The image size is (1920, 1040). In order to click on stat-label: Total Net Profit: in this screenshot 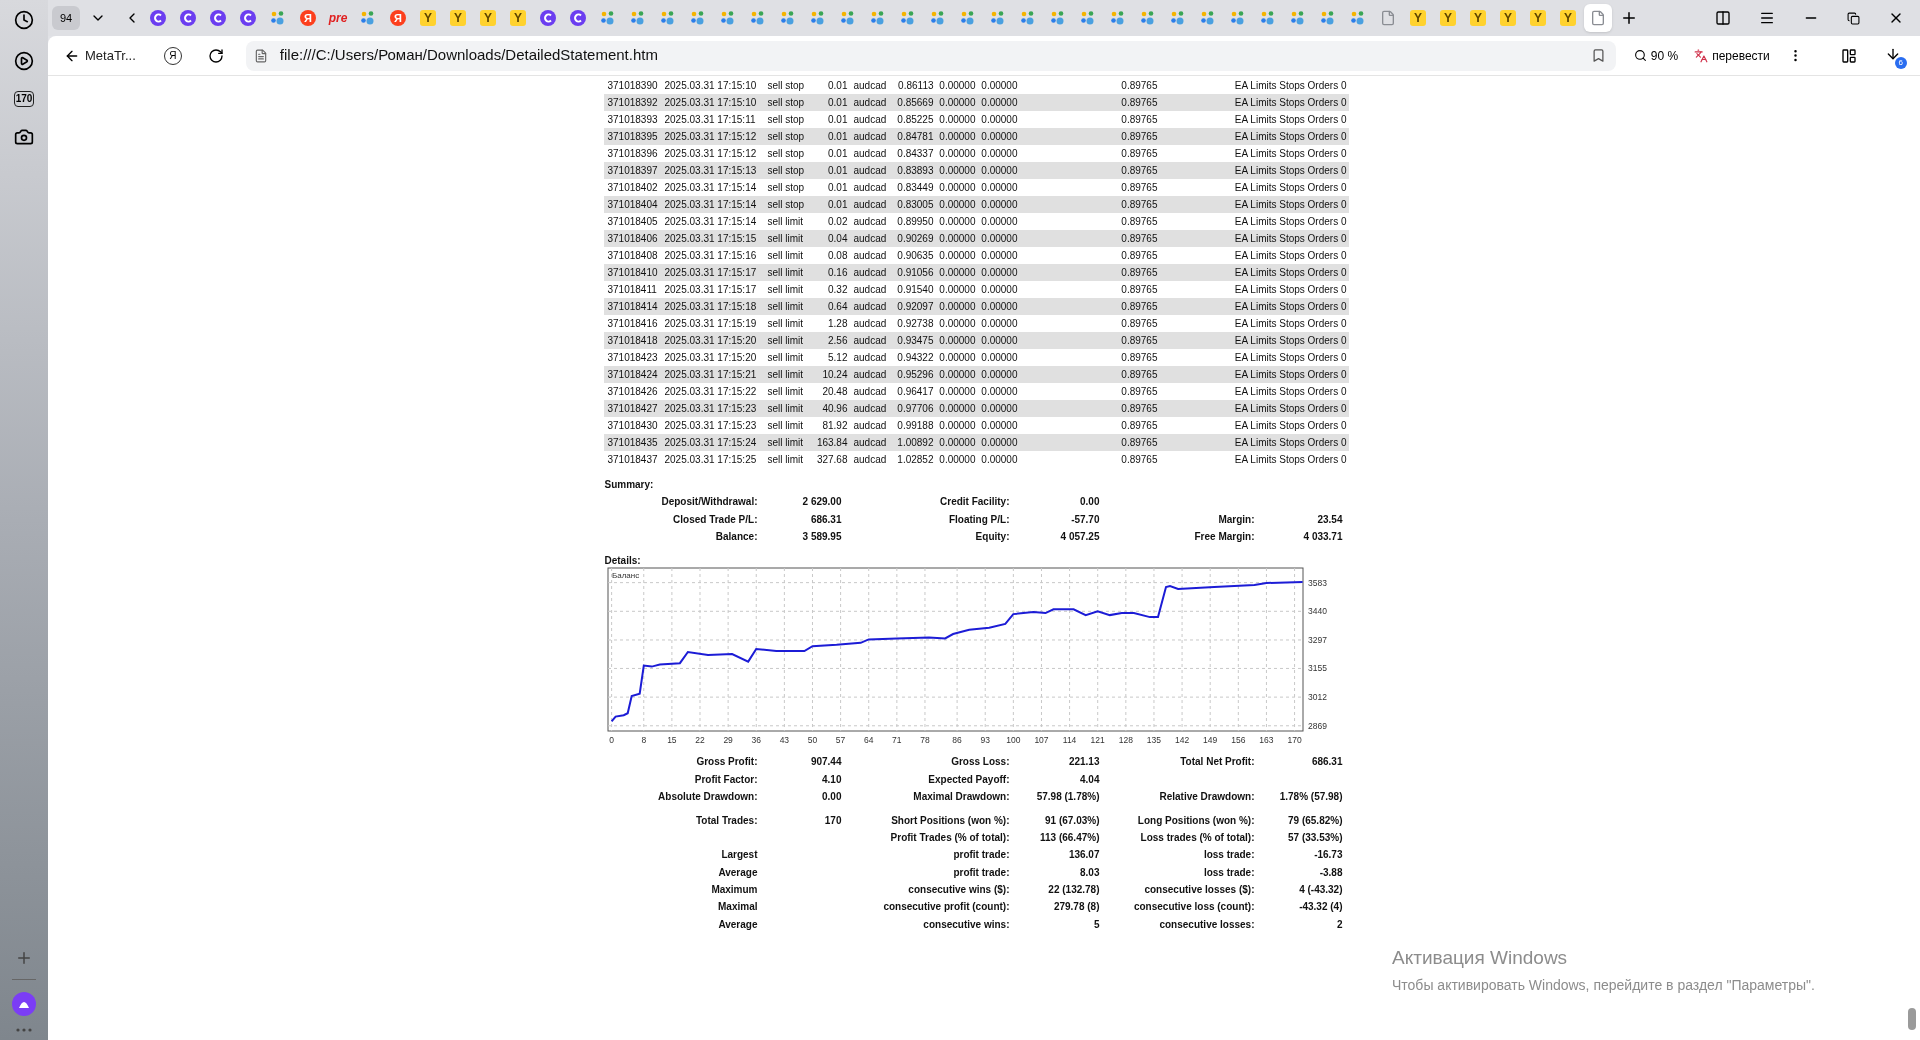, I will do `click(1217, 762)`.